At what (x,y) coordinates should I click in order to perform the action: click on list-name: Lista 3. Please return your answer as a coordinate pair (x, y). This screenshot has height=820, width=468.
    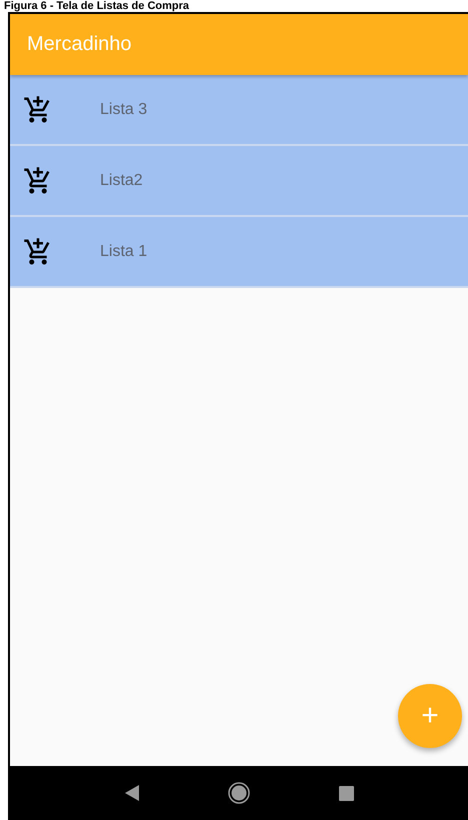
    Looking at the image, I should click on (124, 109).